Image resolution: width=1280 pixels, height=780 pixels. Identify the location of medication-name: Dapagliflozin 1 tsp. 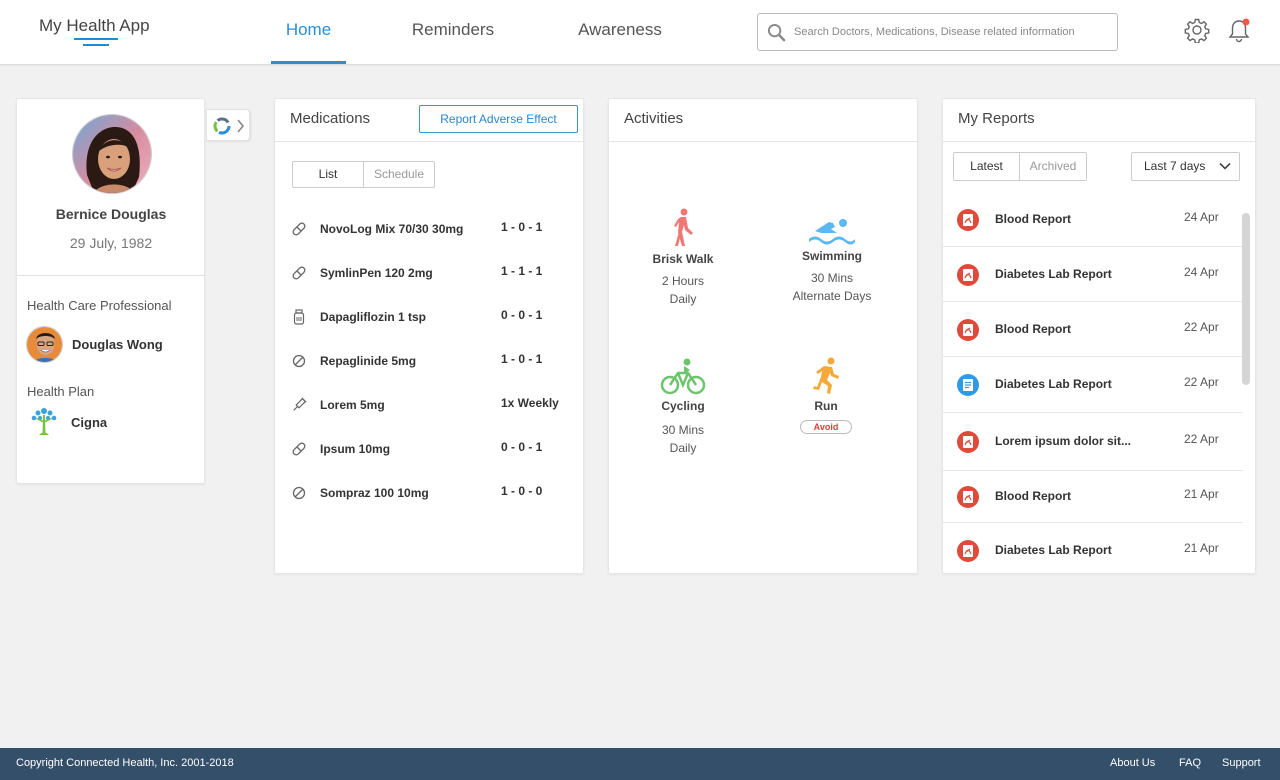
(373, 317).